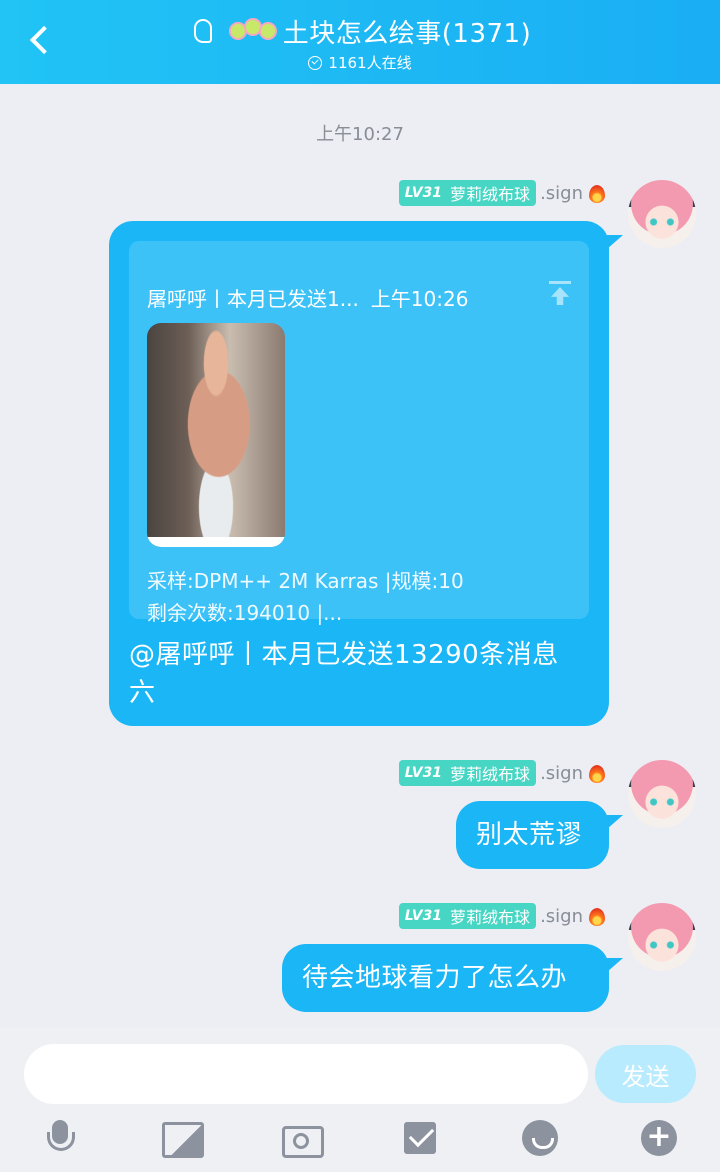 The height and width of the screenshot is (1172, 720). I want to click on message-bubble: 待会地球看力了怎么办, so click(452, 978).